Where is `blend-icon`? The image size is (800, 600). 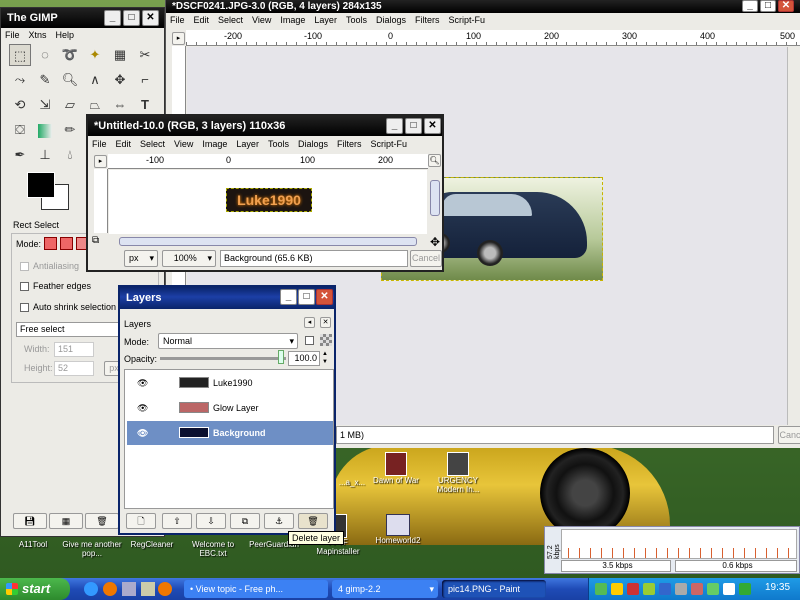
blend-icon is located at coordinates (45, 130).